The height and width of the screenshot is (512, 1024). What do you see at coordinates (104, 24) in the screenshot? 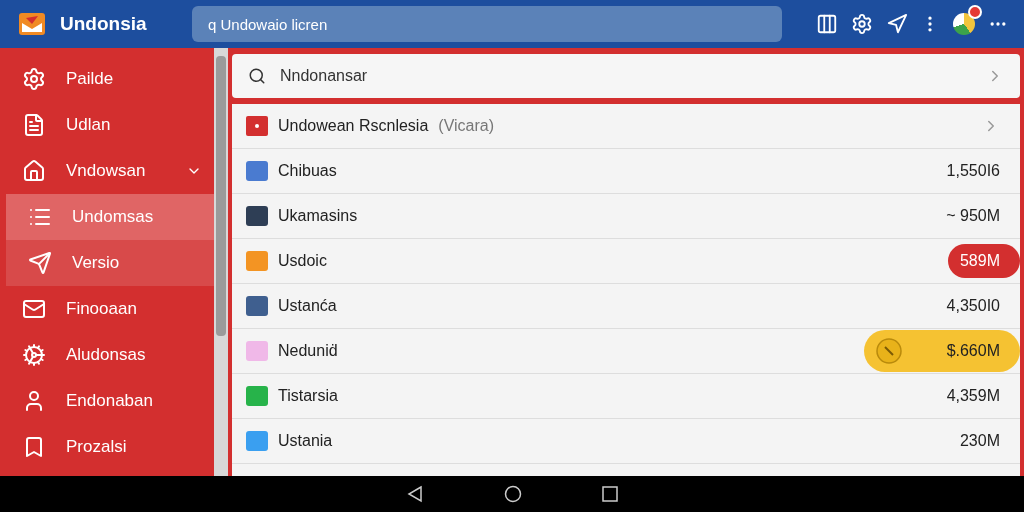
I see `app-title: Undonsia` at bounding box center [104, 24].